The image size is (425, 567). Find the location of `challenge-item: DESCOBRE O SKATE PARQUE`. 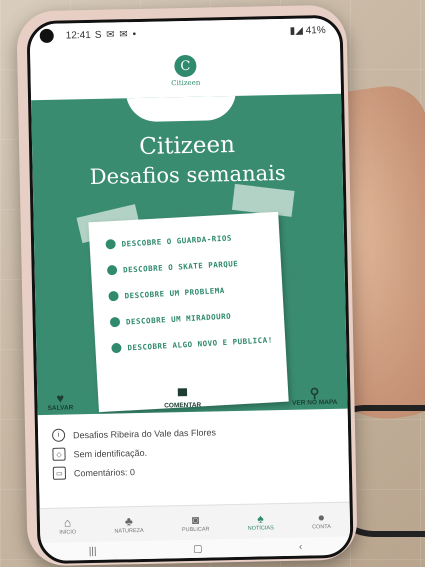

challenge-item: DESCOBRE O SKATE PARQUE is located at coordinates (188, 266).